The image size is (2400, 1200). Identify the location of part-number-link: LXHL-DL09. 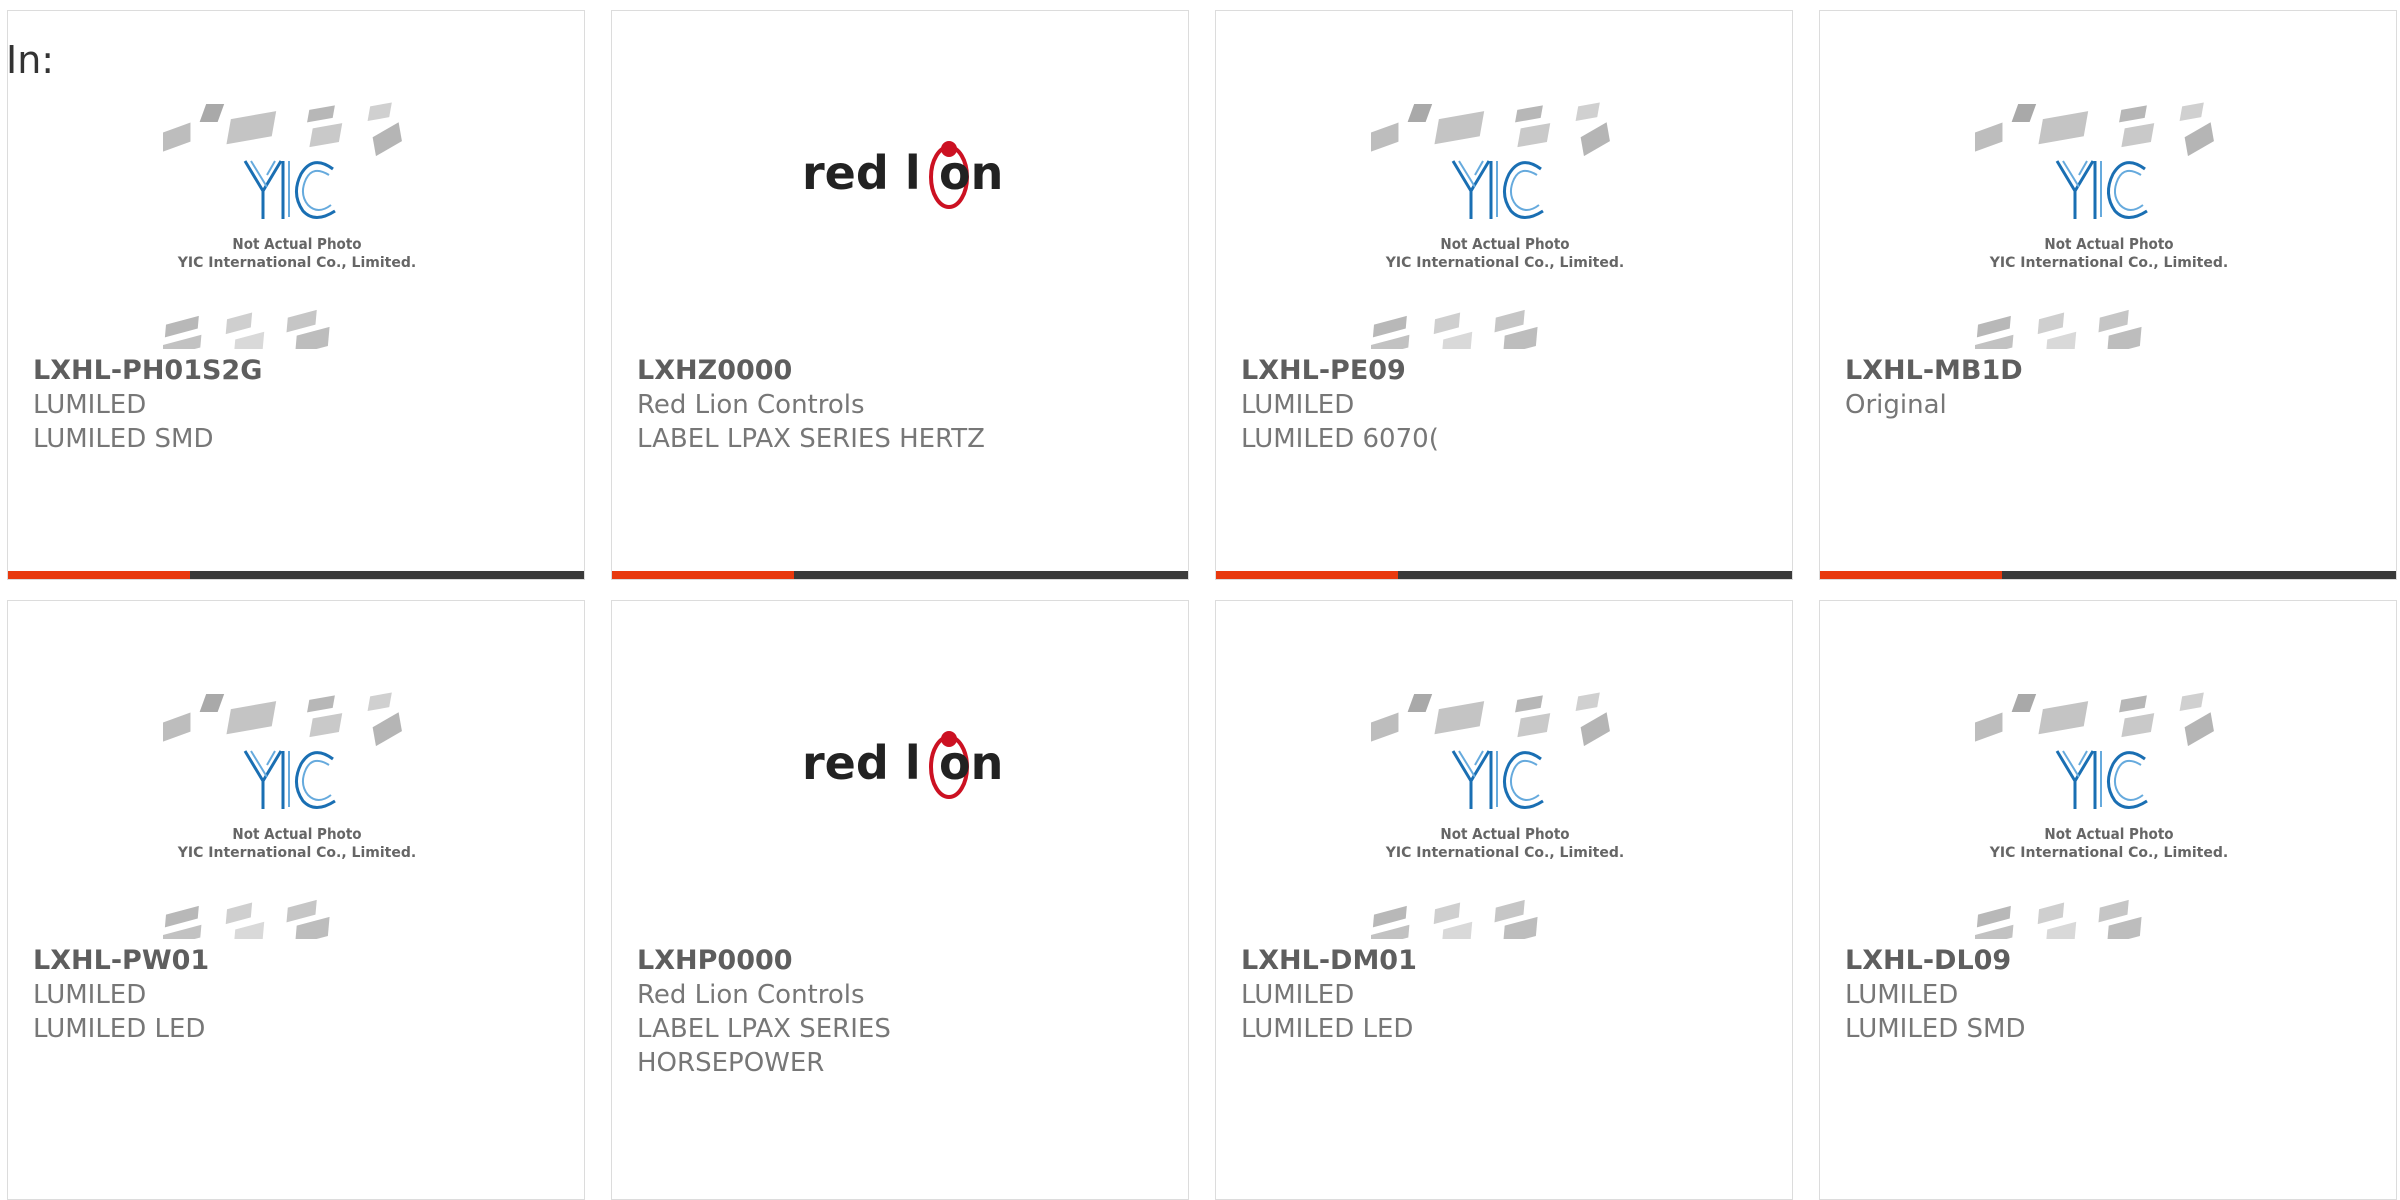
(2110, 961).